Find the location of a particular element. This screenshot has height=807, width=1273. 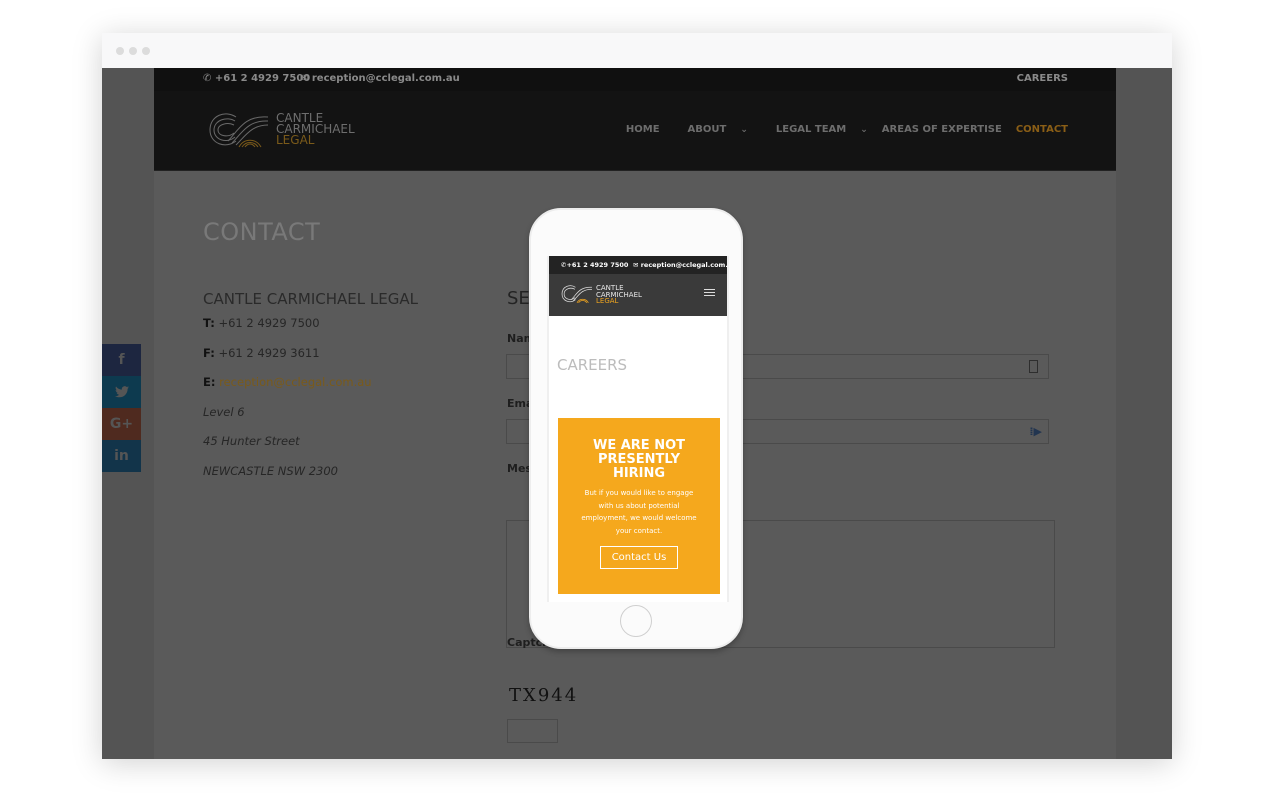

page-title: CONTACT is located at coordinates (262, 232).